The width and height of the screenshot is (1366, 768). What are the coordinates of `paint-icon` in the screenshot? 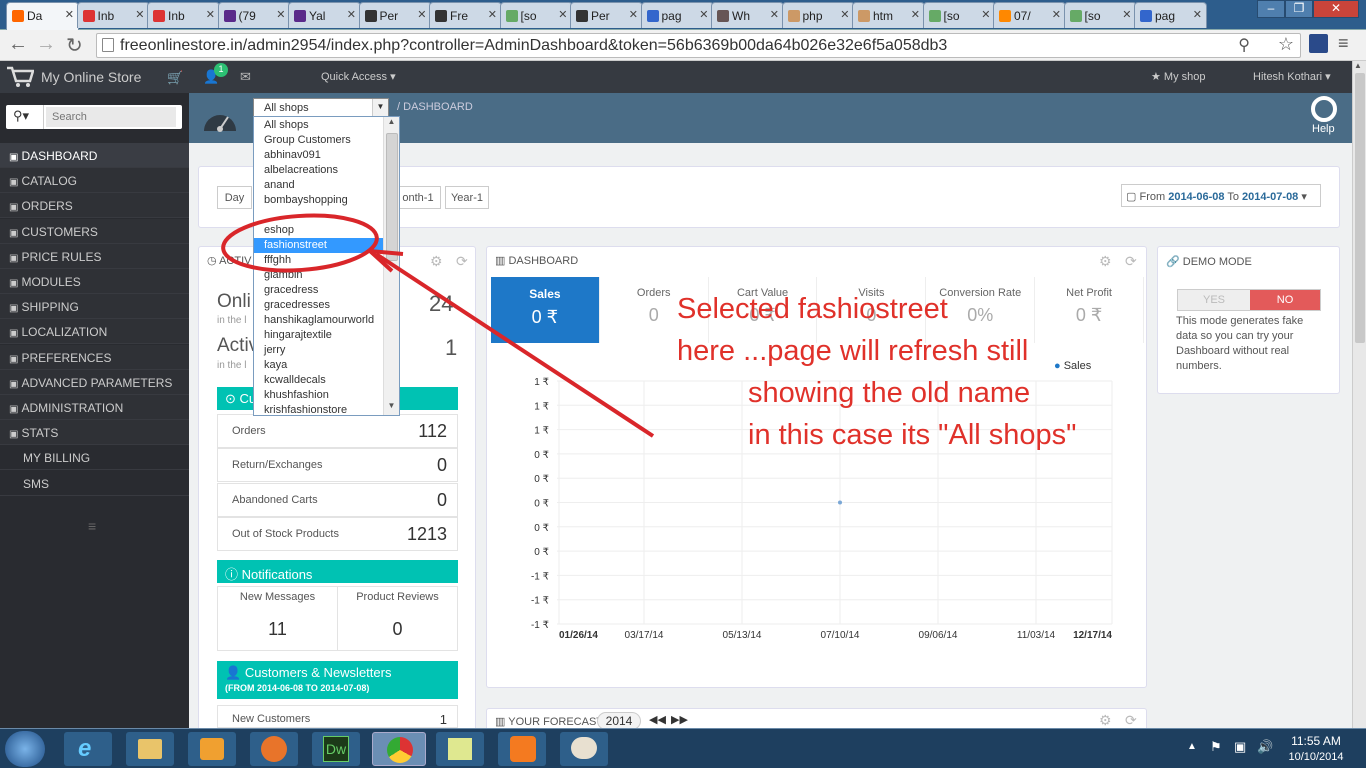 It's located at (584, 749).